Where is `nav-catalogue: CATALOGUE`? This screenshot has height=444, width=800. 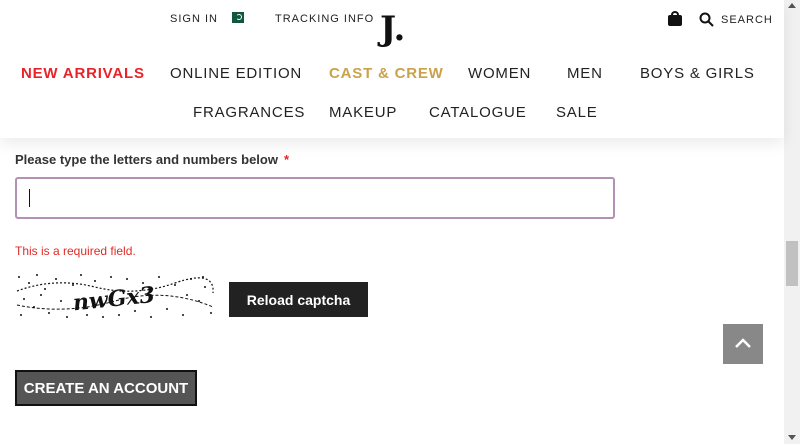 nav-catalogue: CATALOGUE is located at coordinates (478, 112).